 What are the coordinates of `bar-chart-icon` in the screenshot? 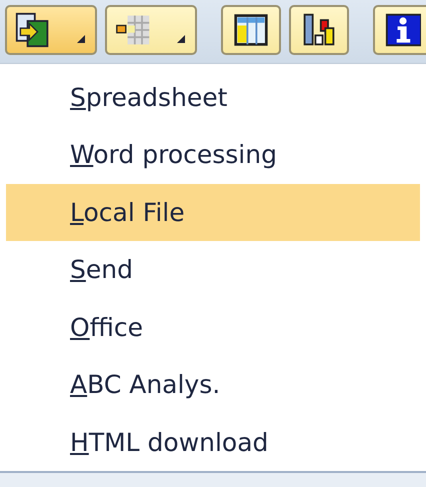 It's located at (319, 30).